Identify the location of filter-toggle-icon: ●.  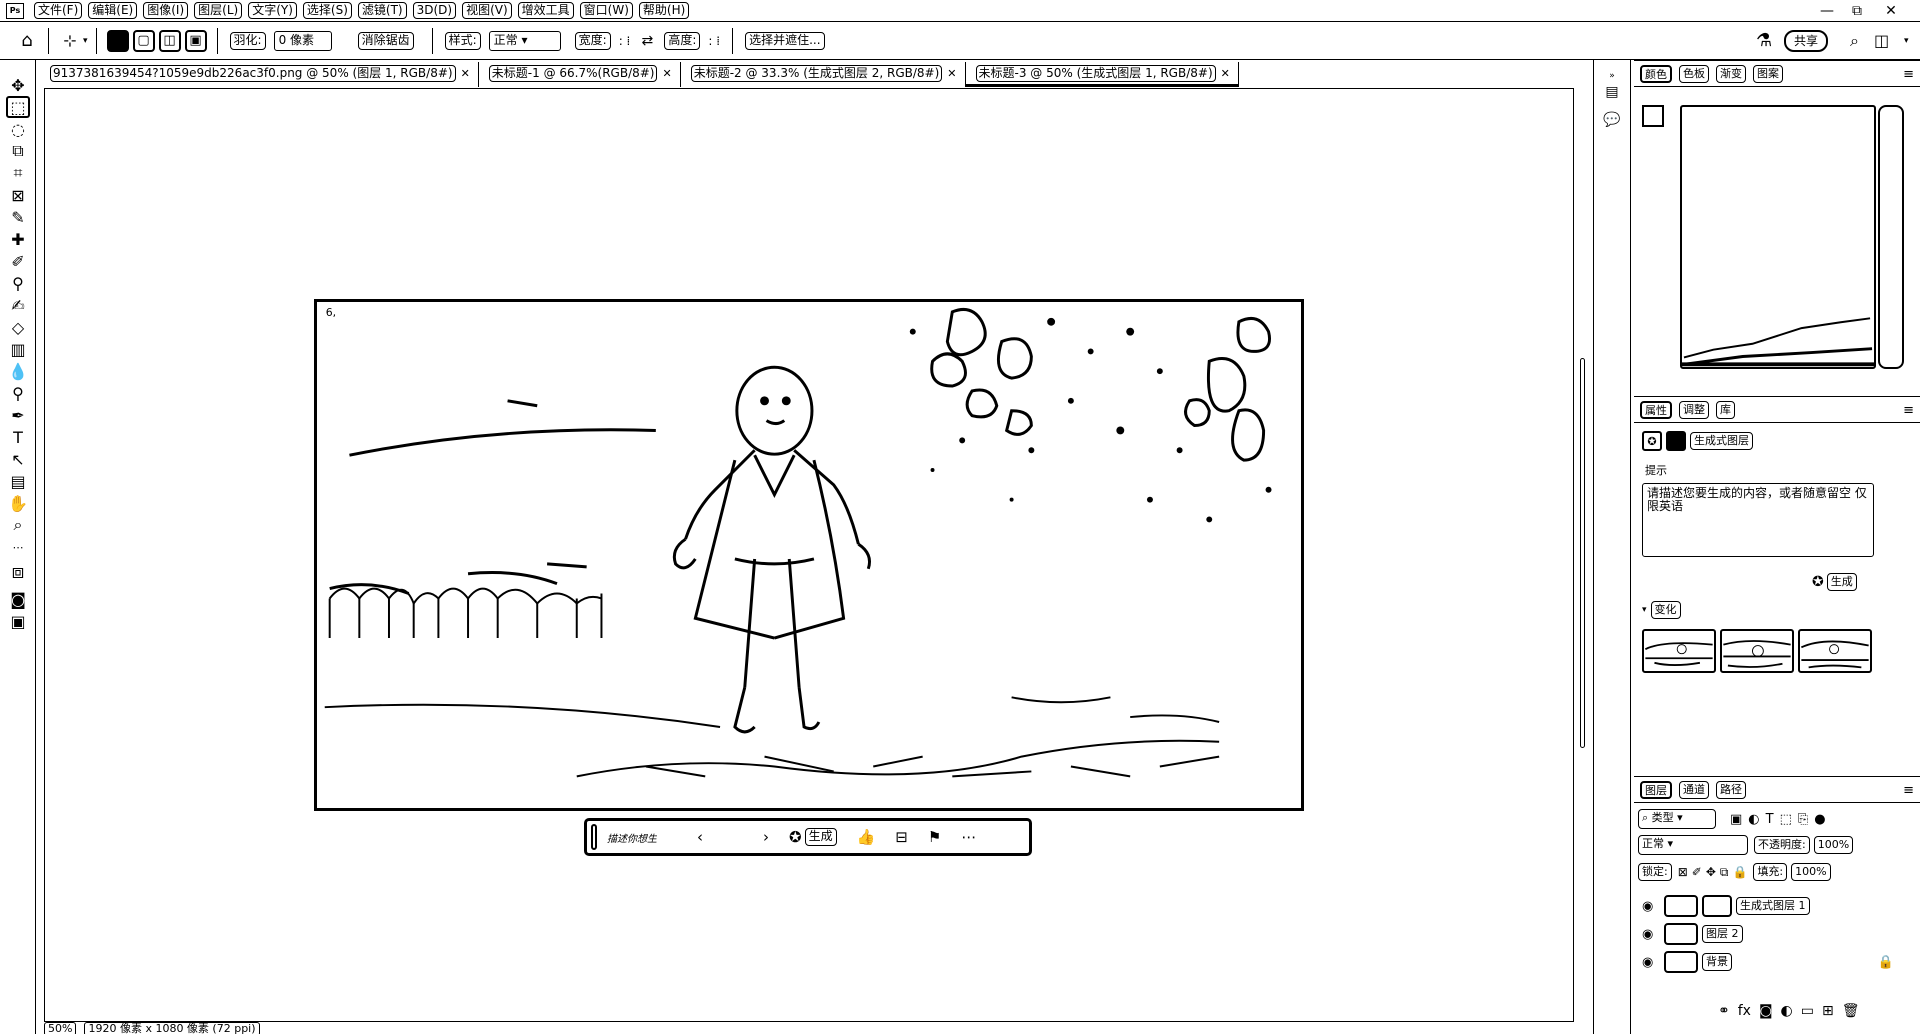
(1819, 819).